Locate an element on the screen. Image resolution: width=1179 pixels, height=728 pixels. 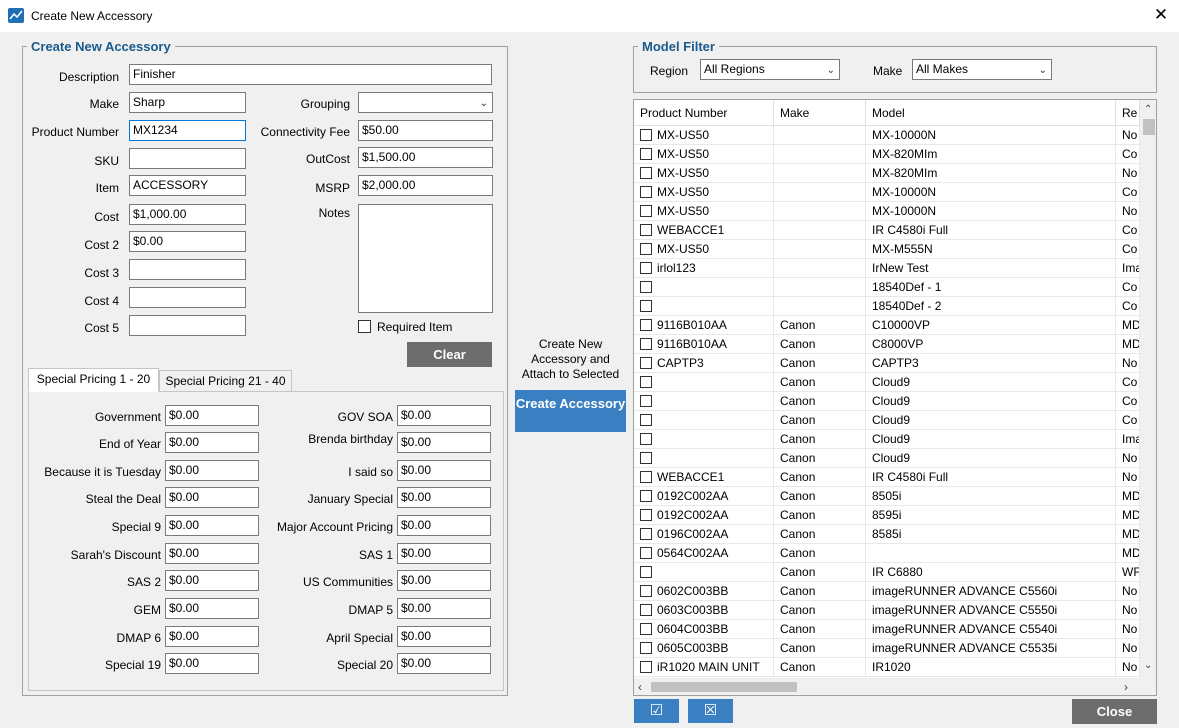
table-row: MX-US50 MX-10000N Co is located at coordinates (887, 192).